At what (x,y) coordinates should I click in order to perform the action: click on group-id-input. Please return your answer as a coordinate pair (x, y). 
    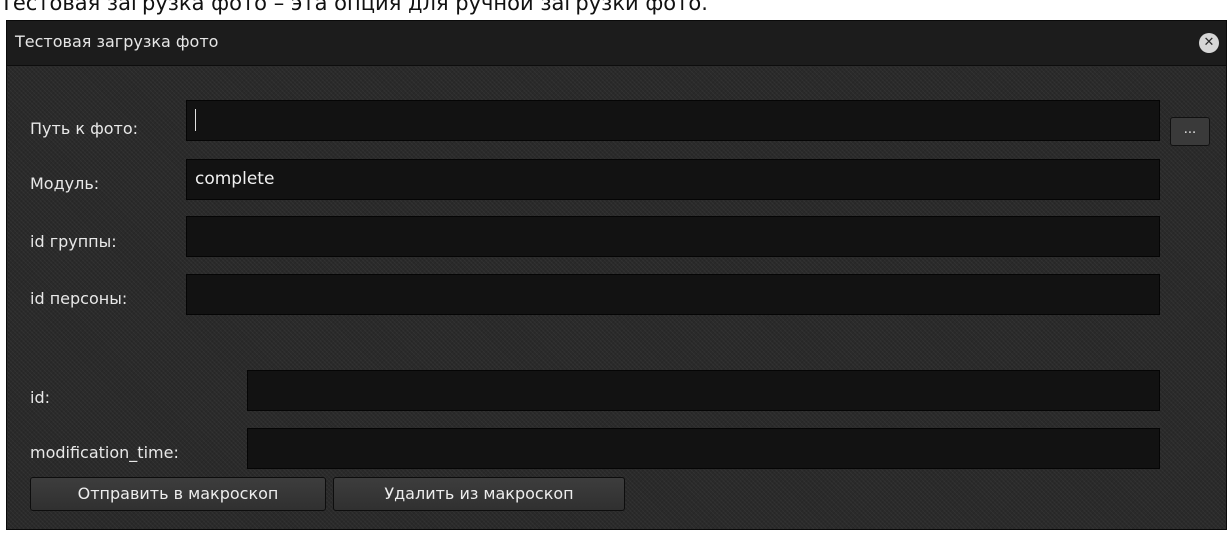
    Looking at the image, I should click on (673, 236).